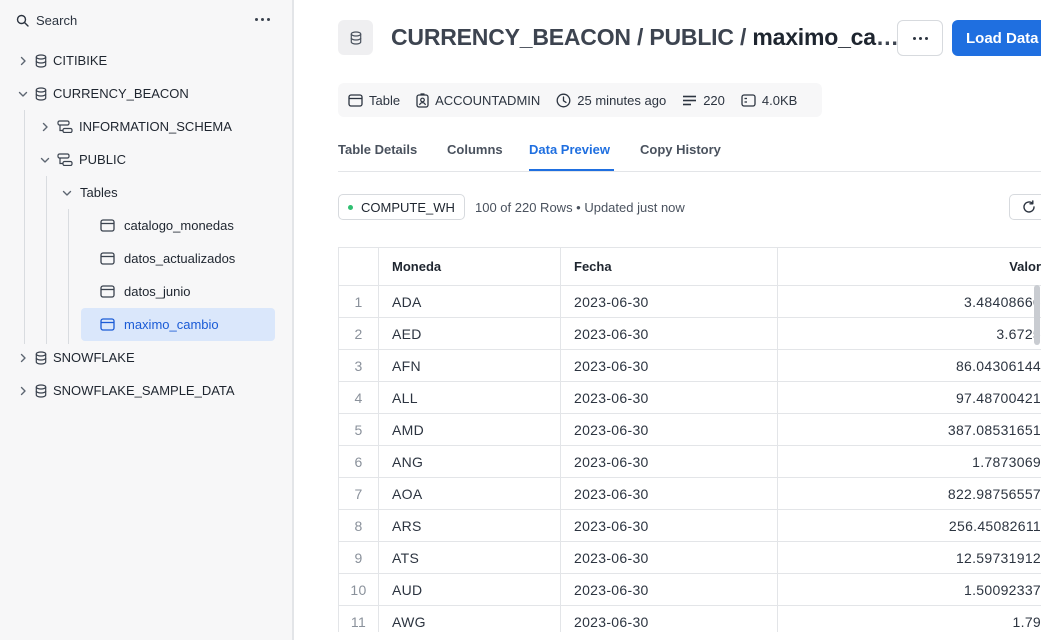 This screenshot has width=1041, height=640. What do you see at coordinates (909, 334) in the screenshot?
I see `cell-valor: 3.6725` at bounding box center [909, 334].